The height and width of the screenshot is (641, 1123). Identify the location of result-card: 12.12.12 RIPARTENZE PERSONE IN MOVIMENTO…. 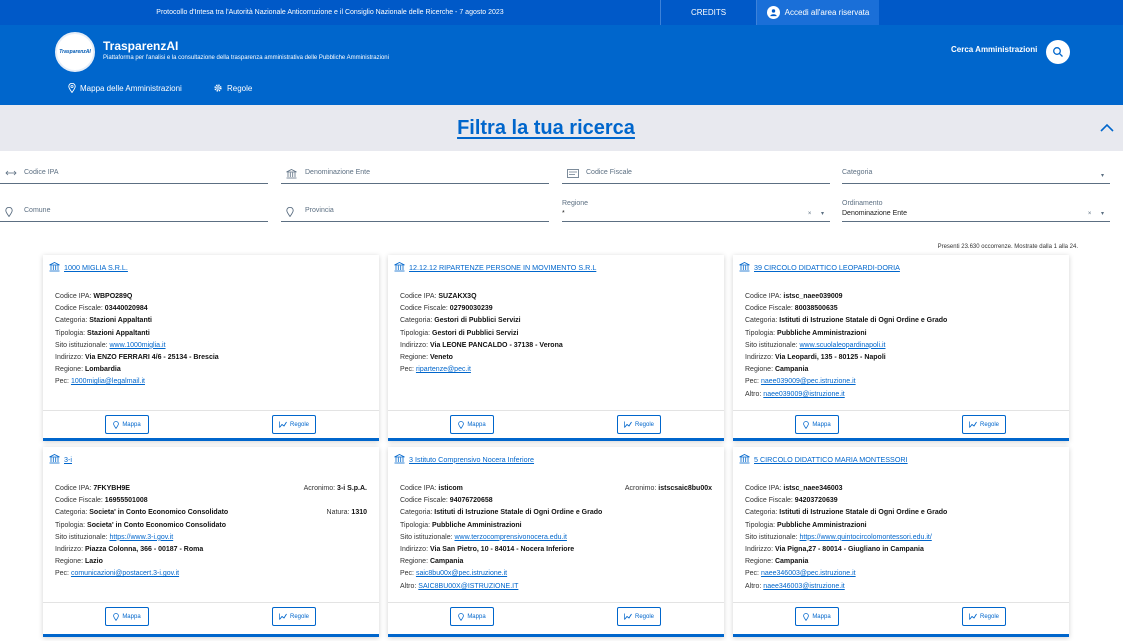
(556, 348).